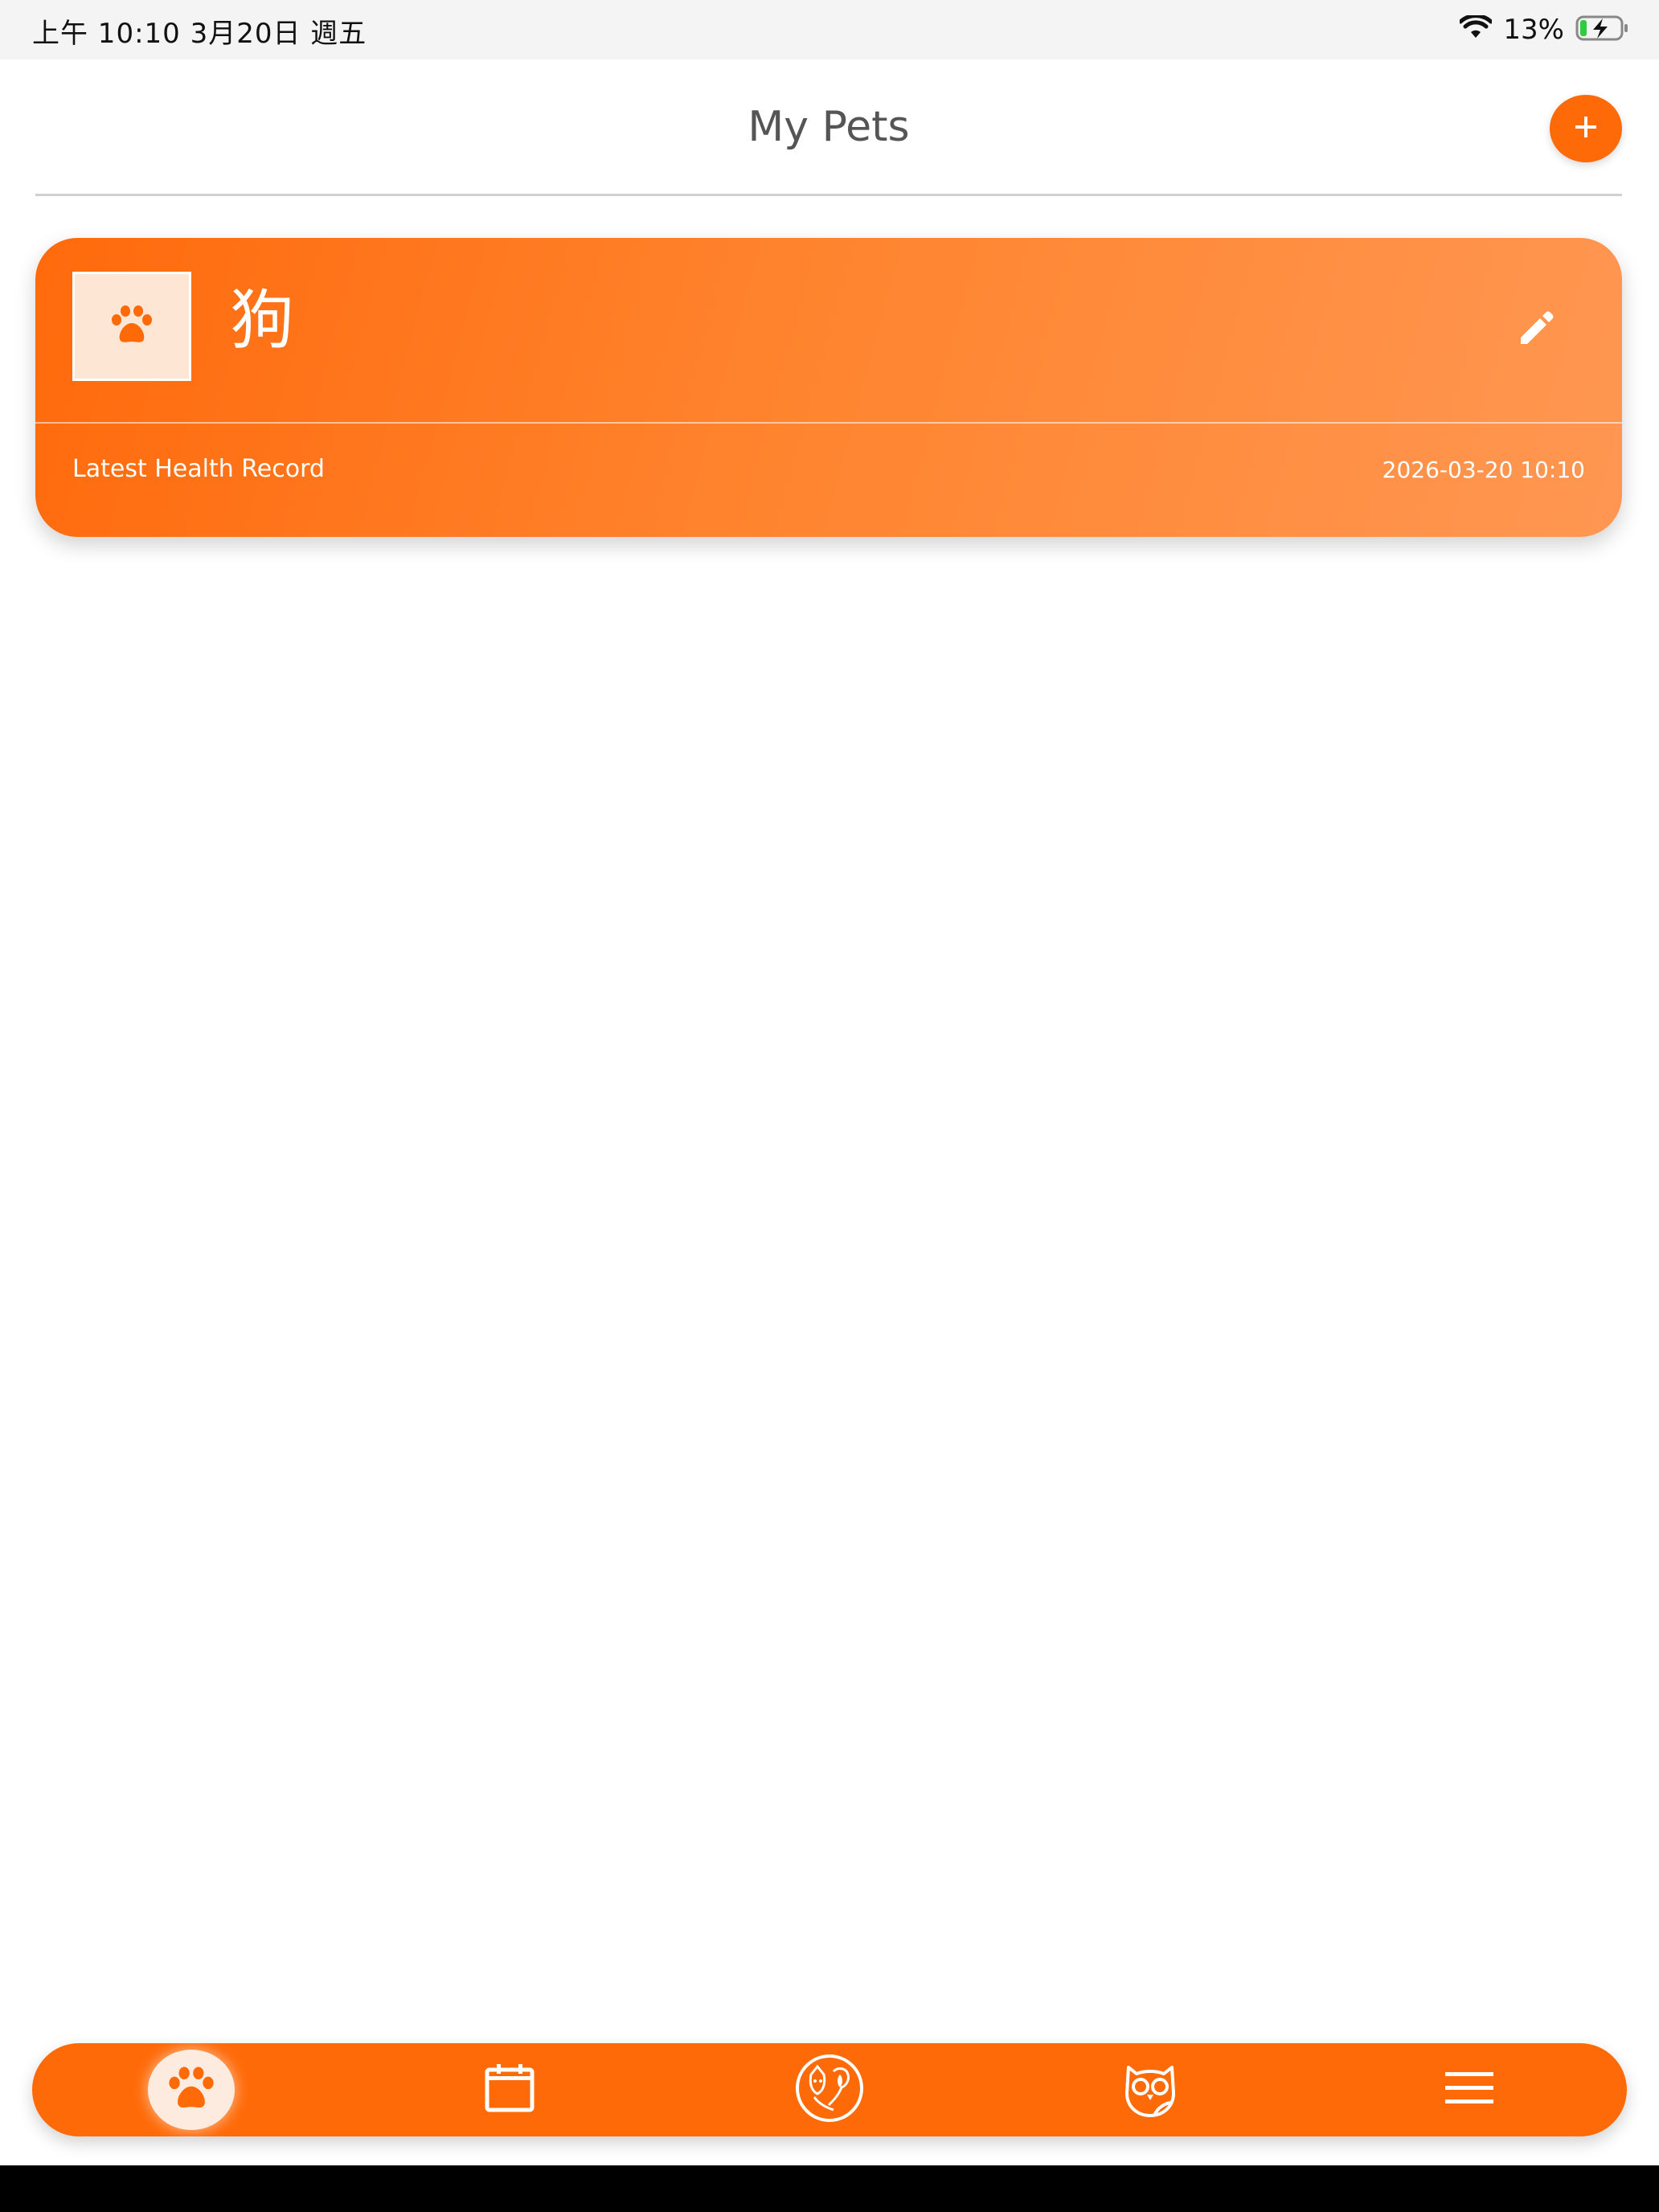 Image resolution: width=1659 pixels, height=2212 pixels. I want to click on health-record-date: 2026-03-20 10:10, so click(1483, 470).